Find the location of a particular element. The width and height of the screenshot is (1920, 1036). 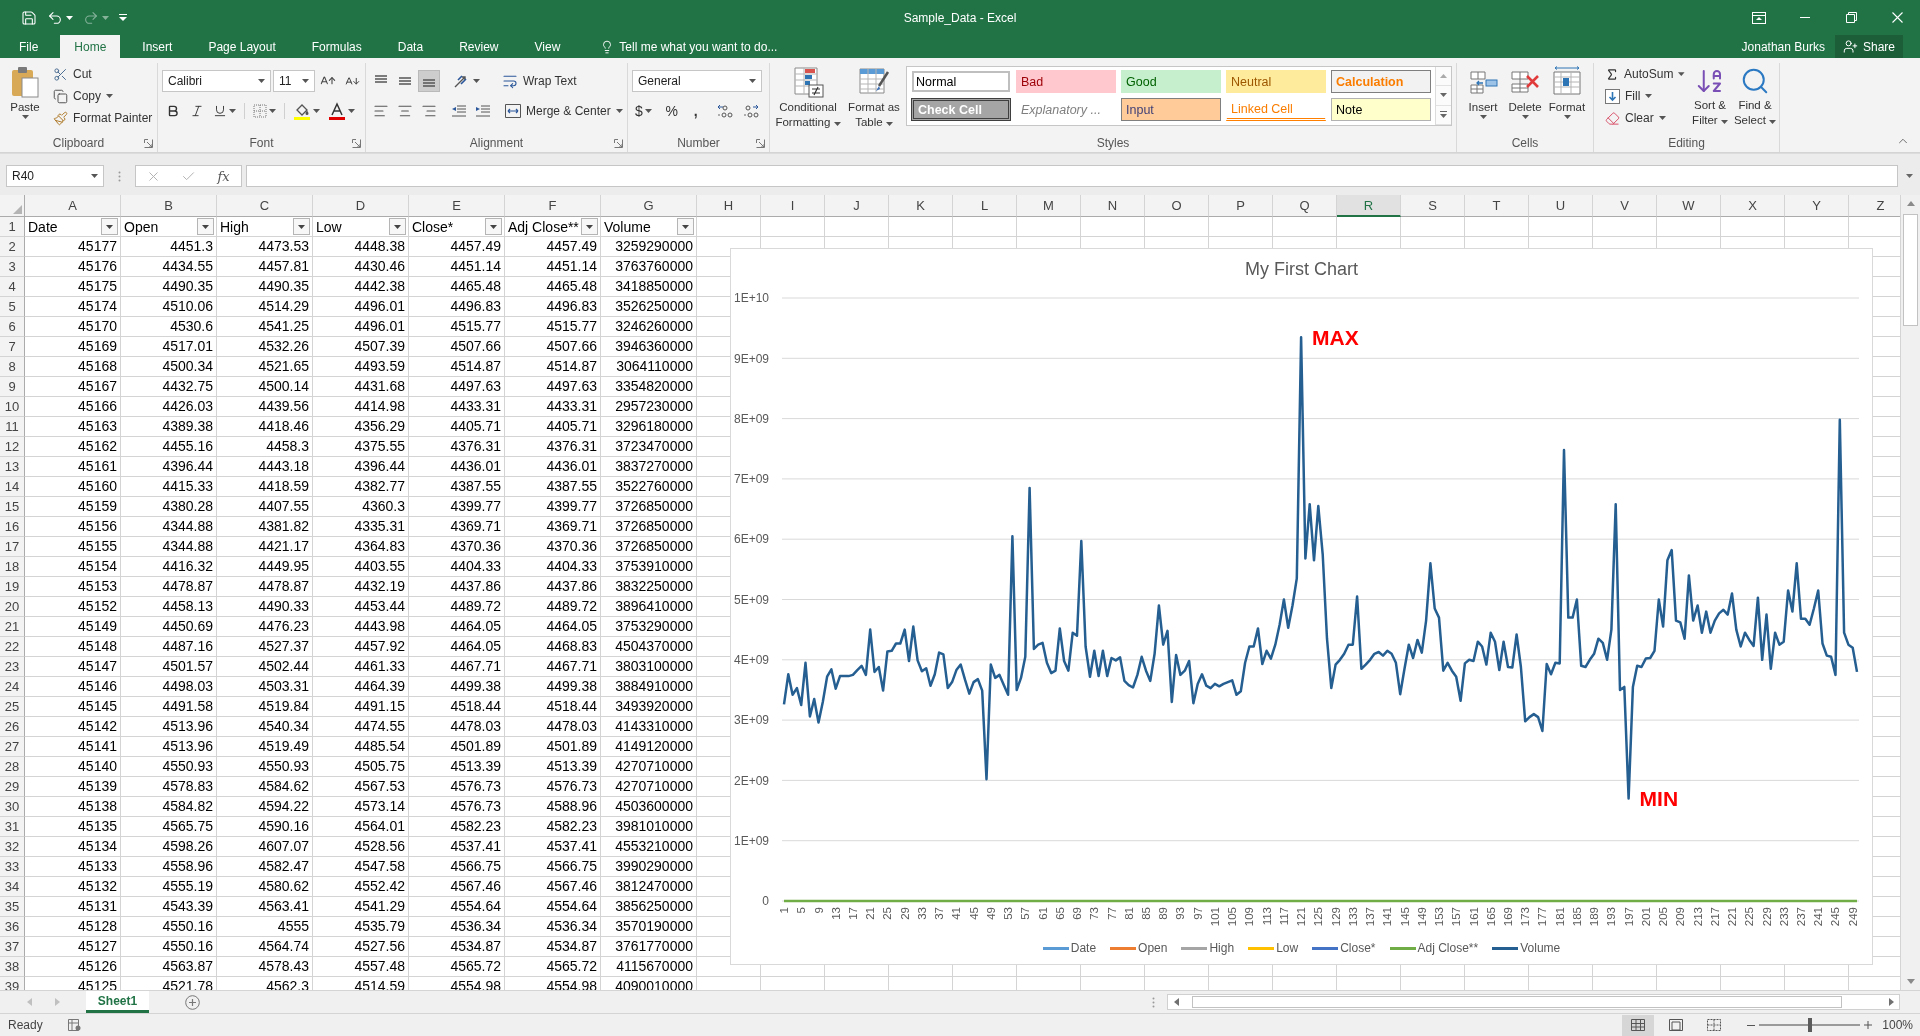

column-header: Q is located at coordinates (1305, 206).